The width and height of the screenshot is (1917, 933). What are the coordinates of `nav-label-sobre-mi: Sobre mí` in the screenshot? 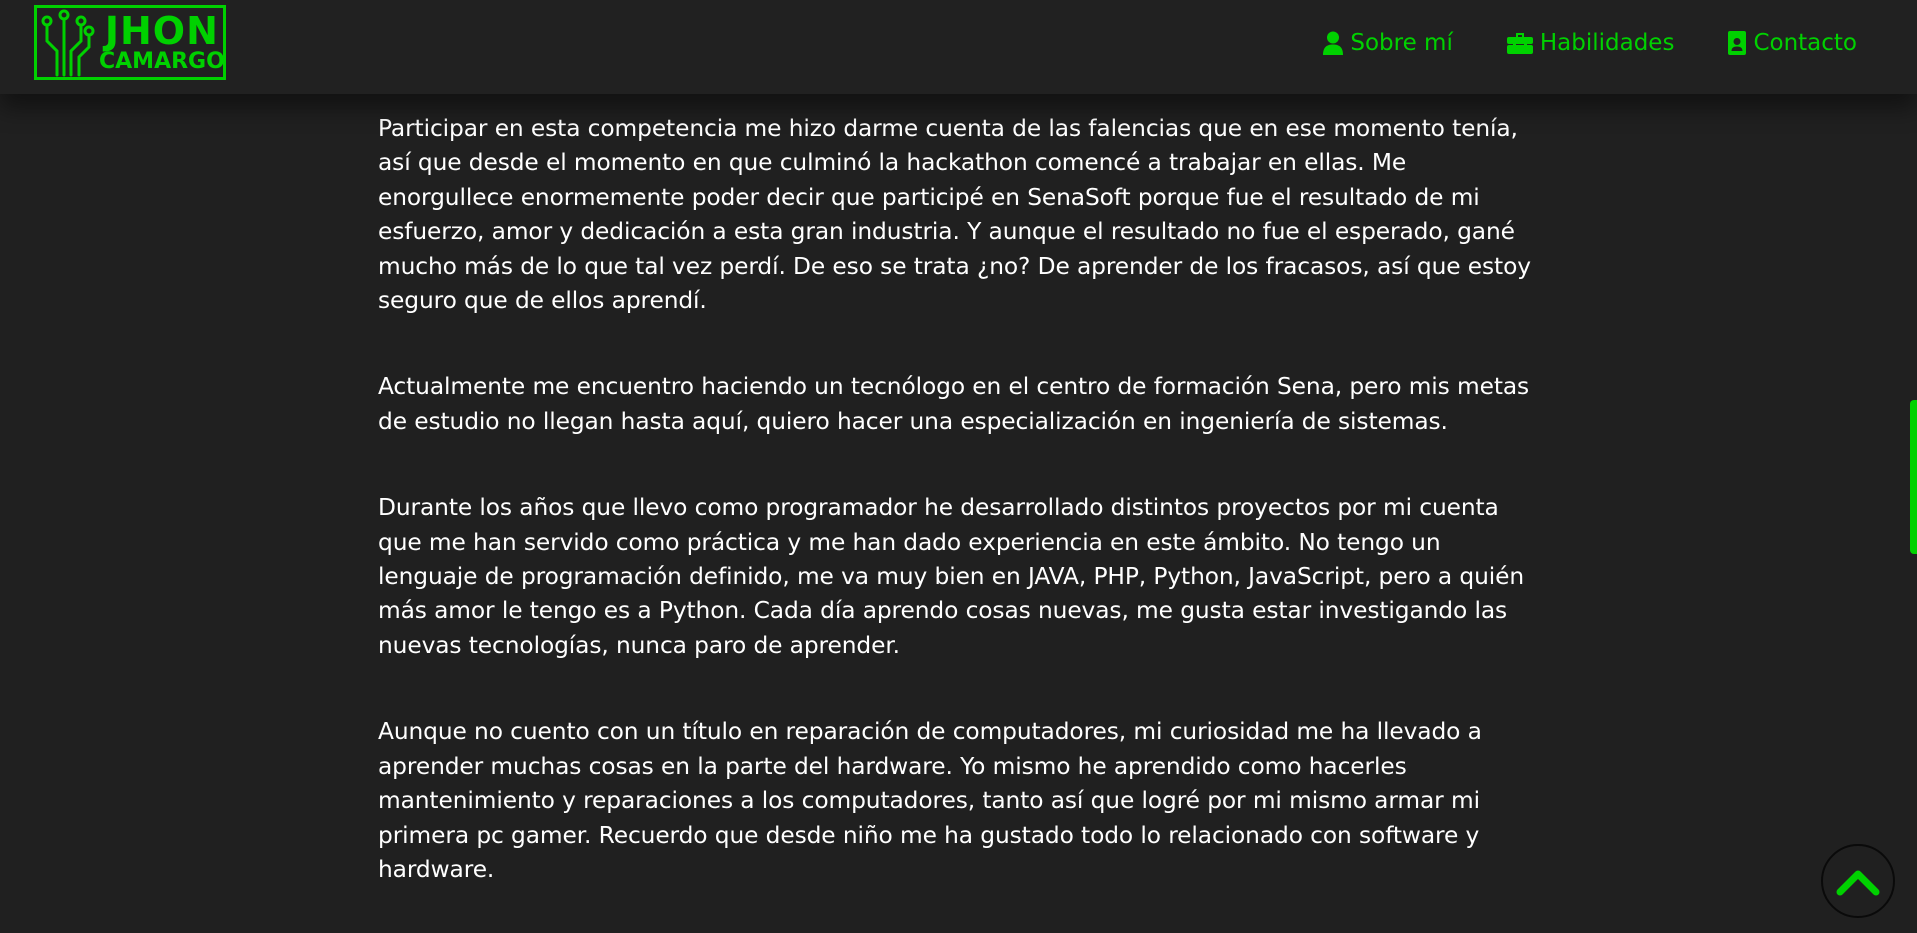 It's located at (1401, 43).